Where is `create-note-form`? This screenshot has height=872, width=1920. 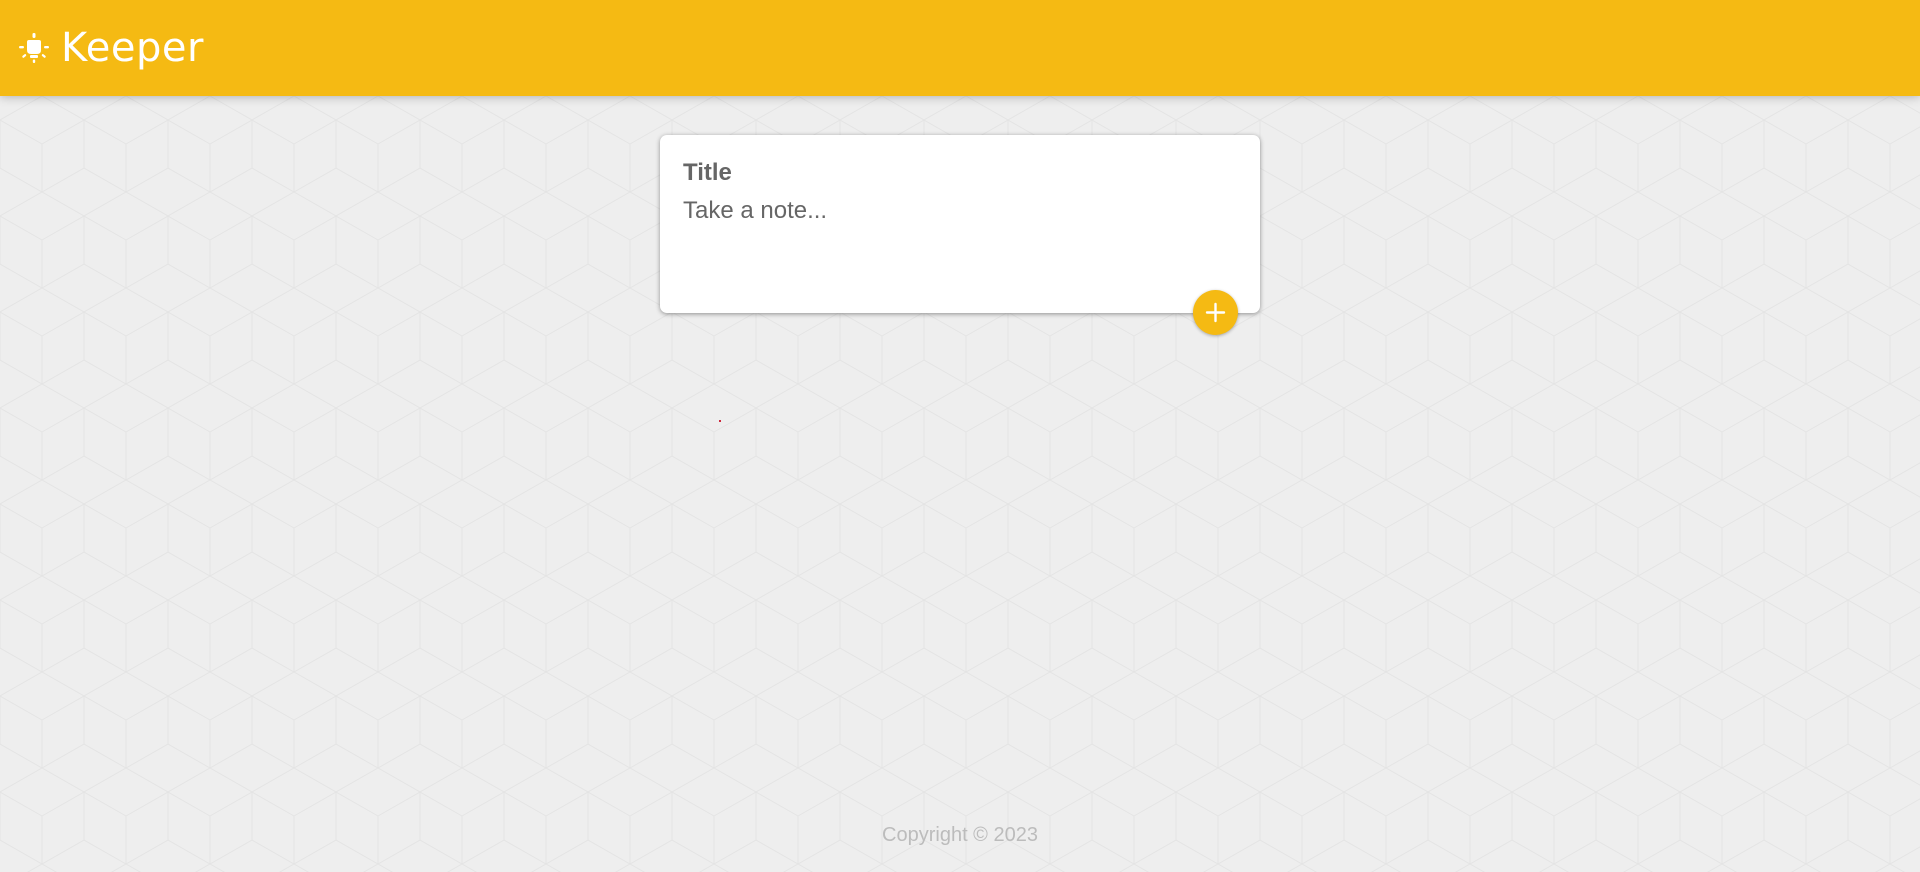
create-note-form is located at coordinates (960, 224).